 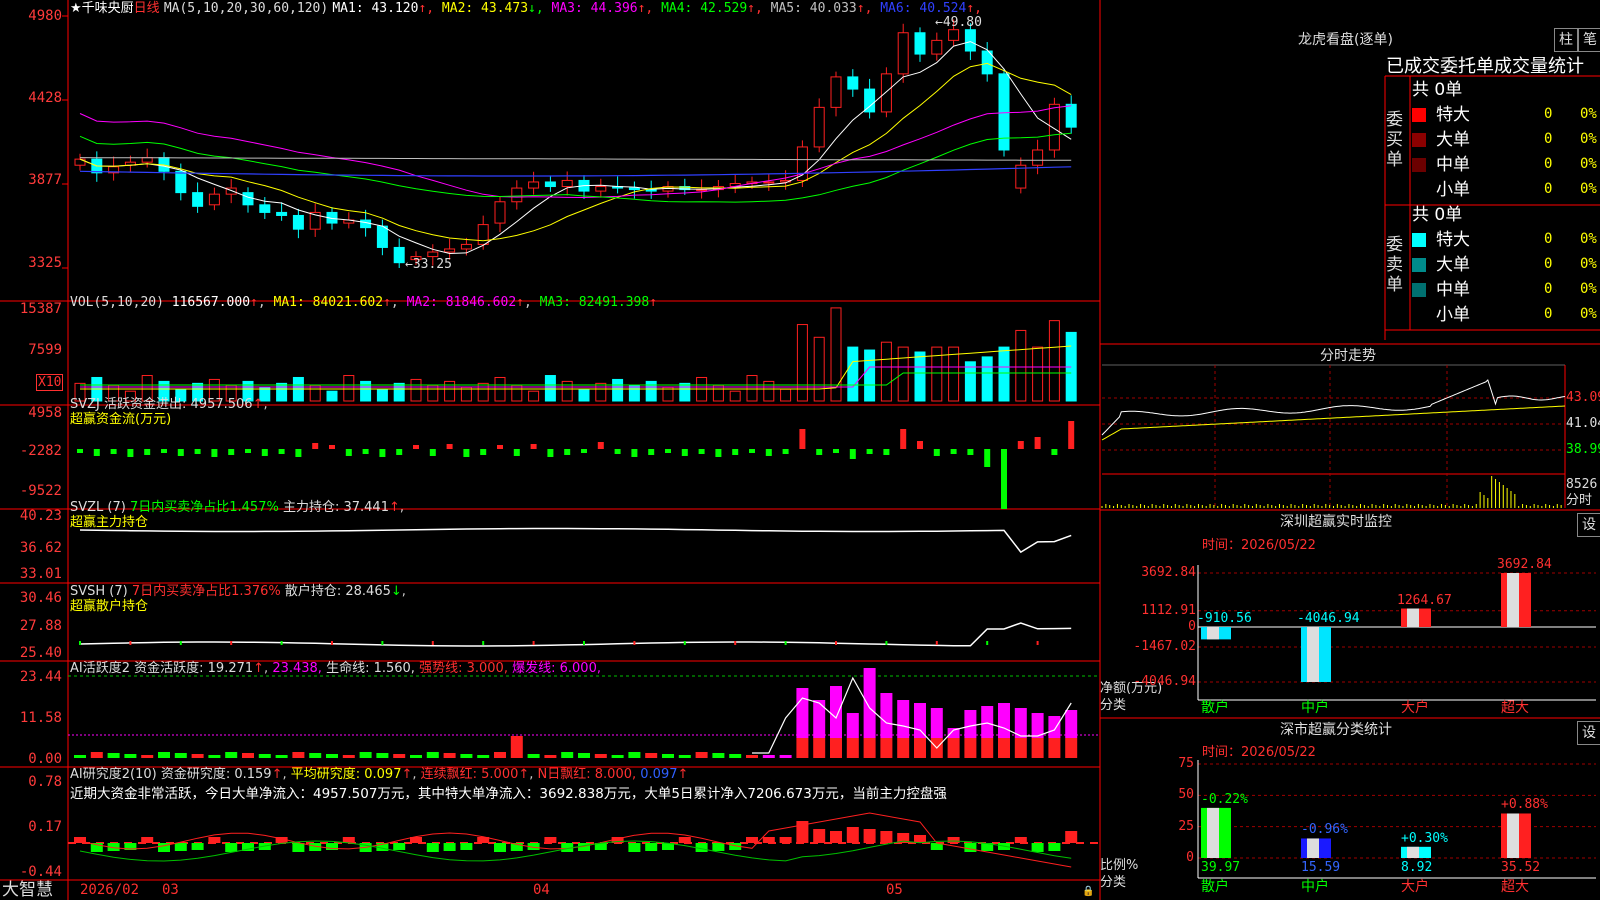 What do you see at coordinates (1515, 887) in the screenshot?
I see `class-category: 超大` at bounding box center [1515, 887].